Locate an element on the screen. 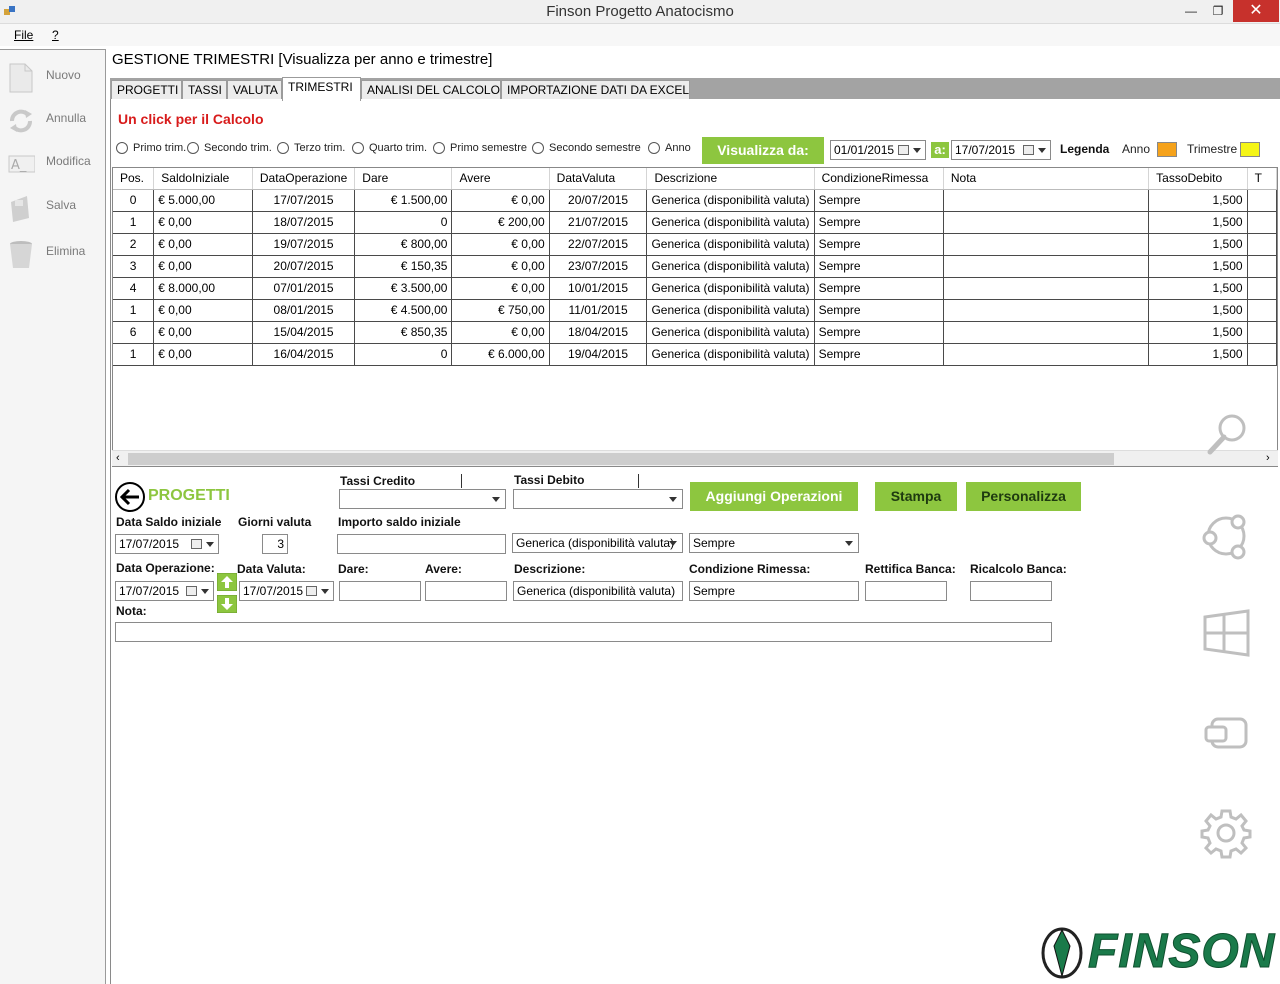 The image size is (1280, 984). condizione-select-top: Sempre is located at coordinates (774, 543).